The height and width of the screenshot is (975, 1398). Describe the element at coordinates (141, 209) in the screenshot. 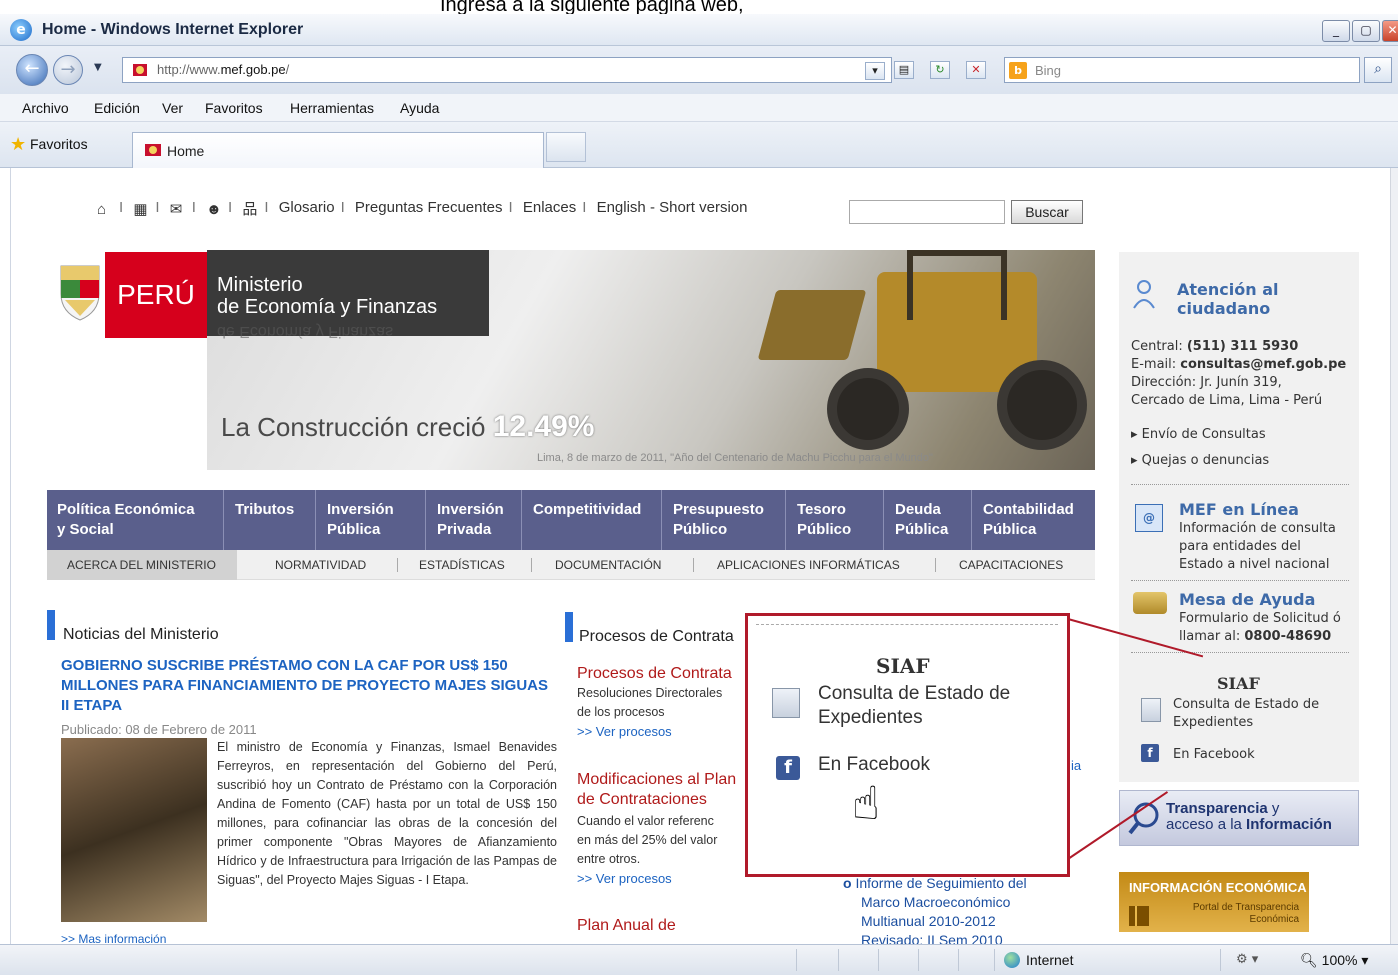

I see `sitemap-icon: ▦` at that location.